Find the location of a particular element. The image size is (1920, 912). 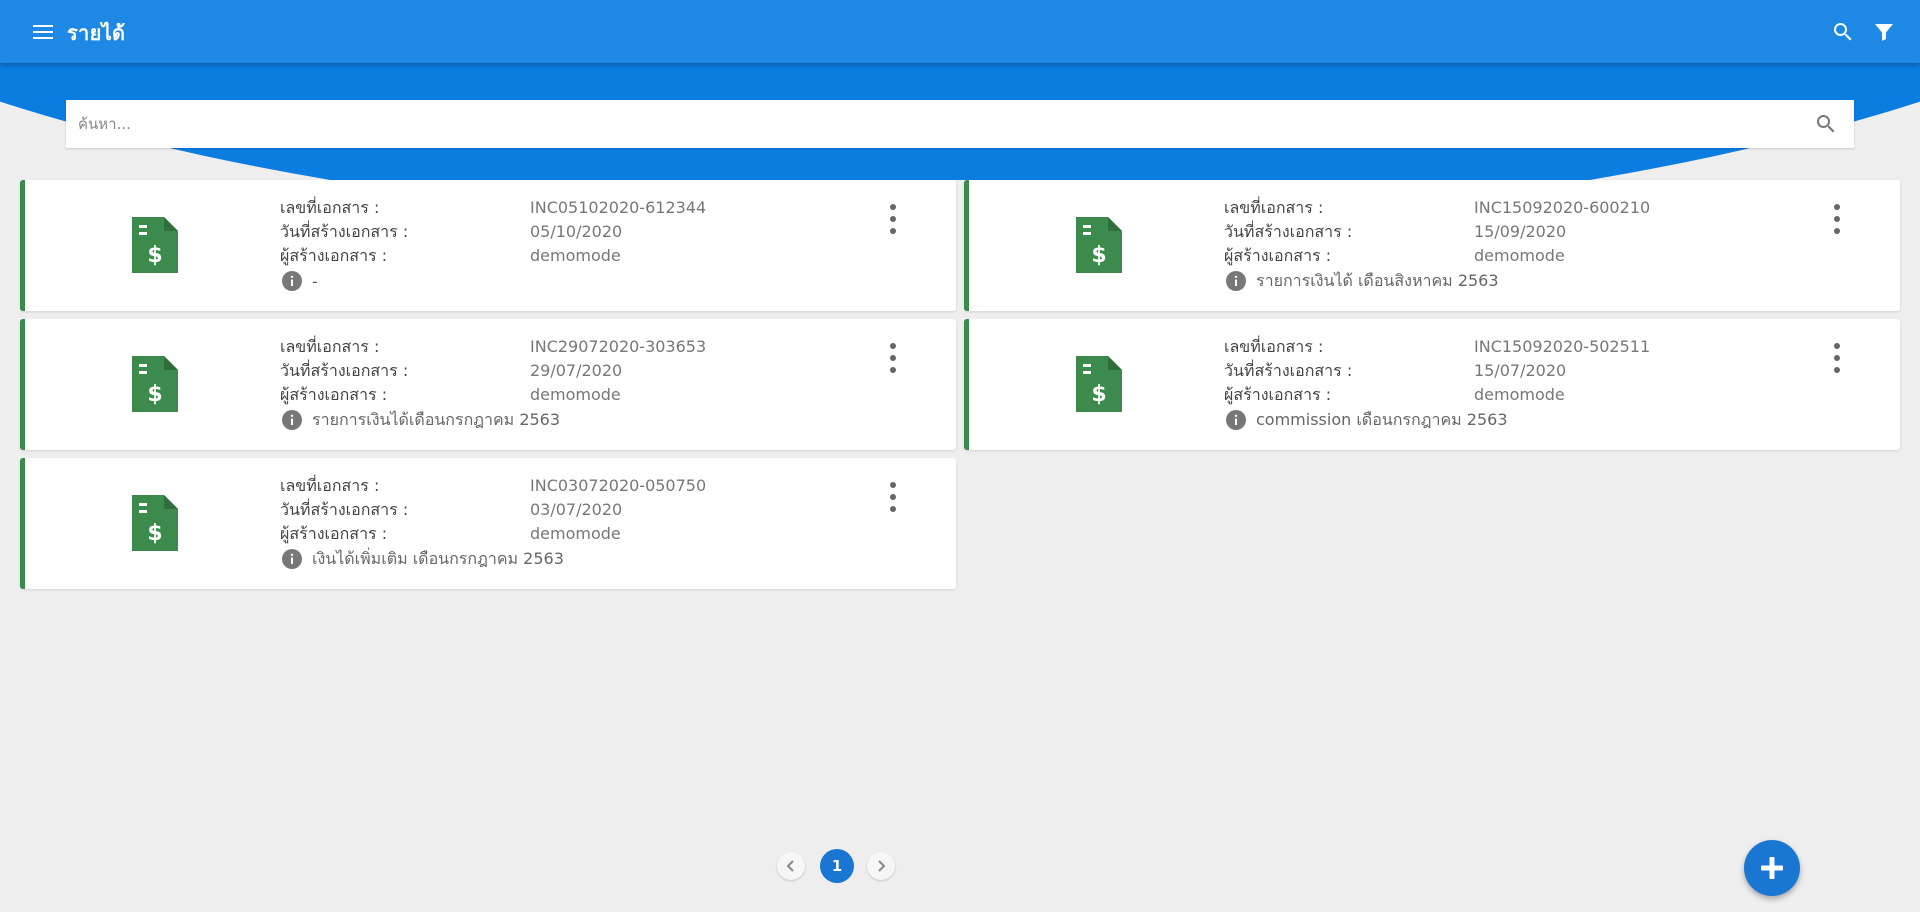

search-input is located at coordinates (938, 124).